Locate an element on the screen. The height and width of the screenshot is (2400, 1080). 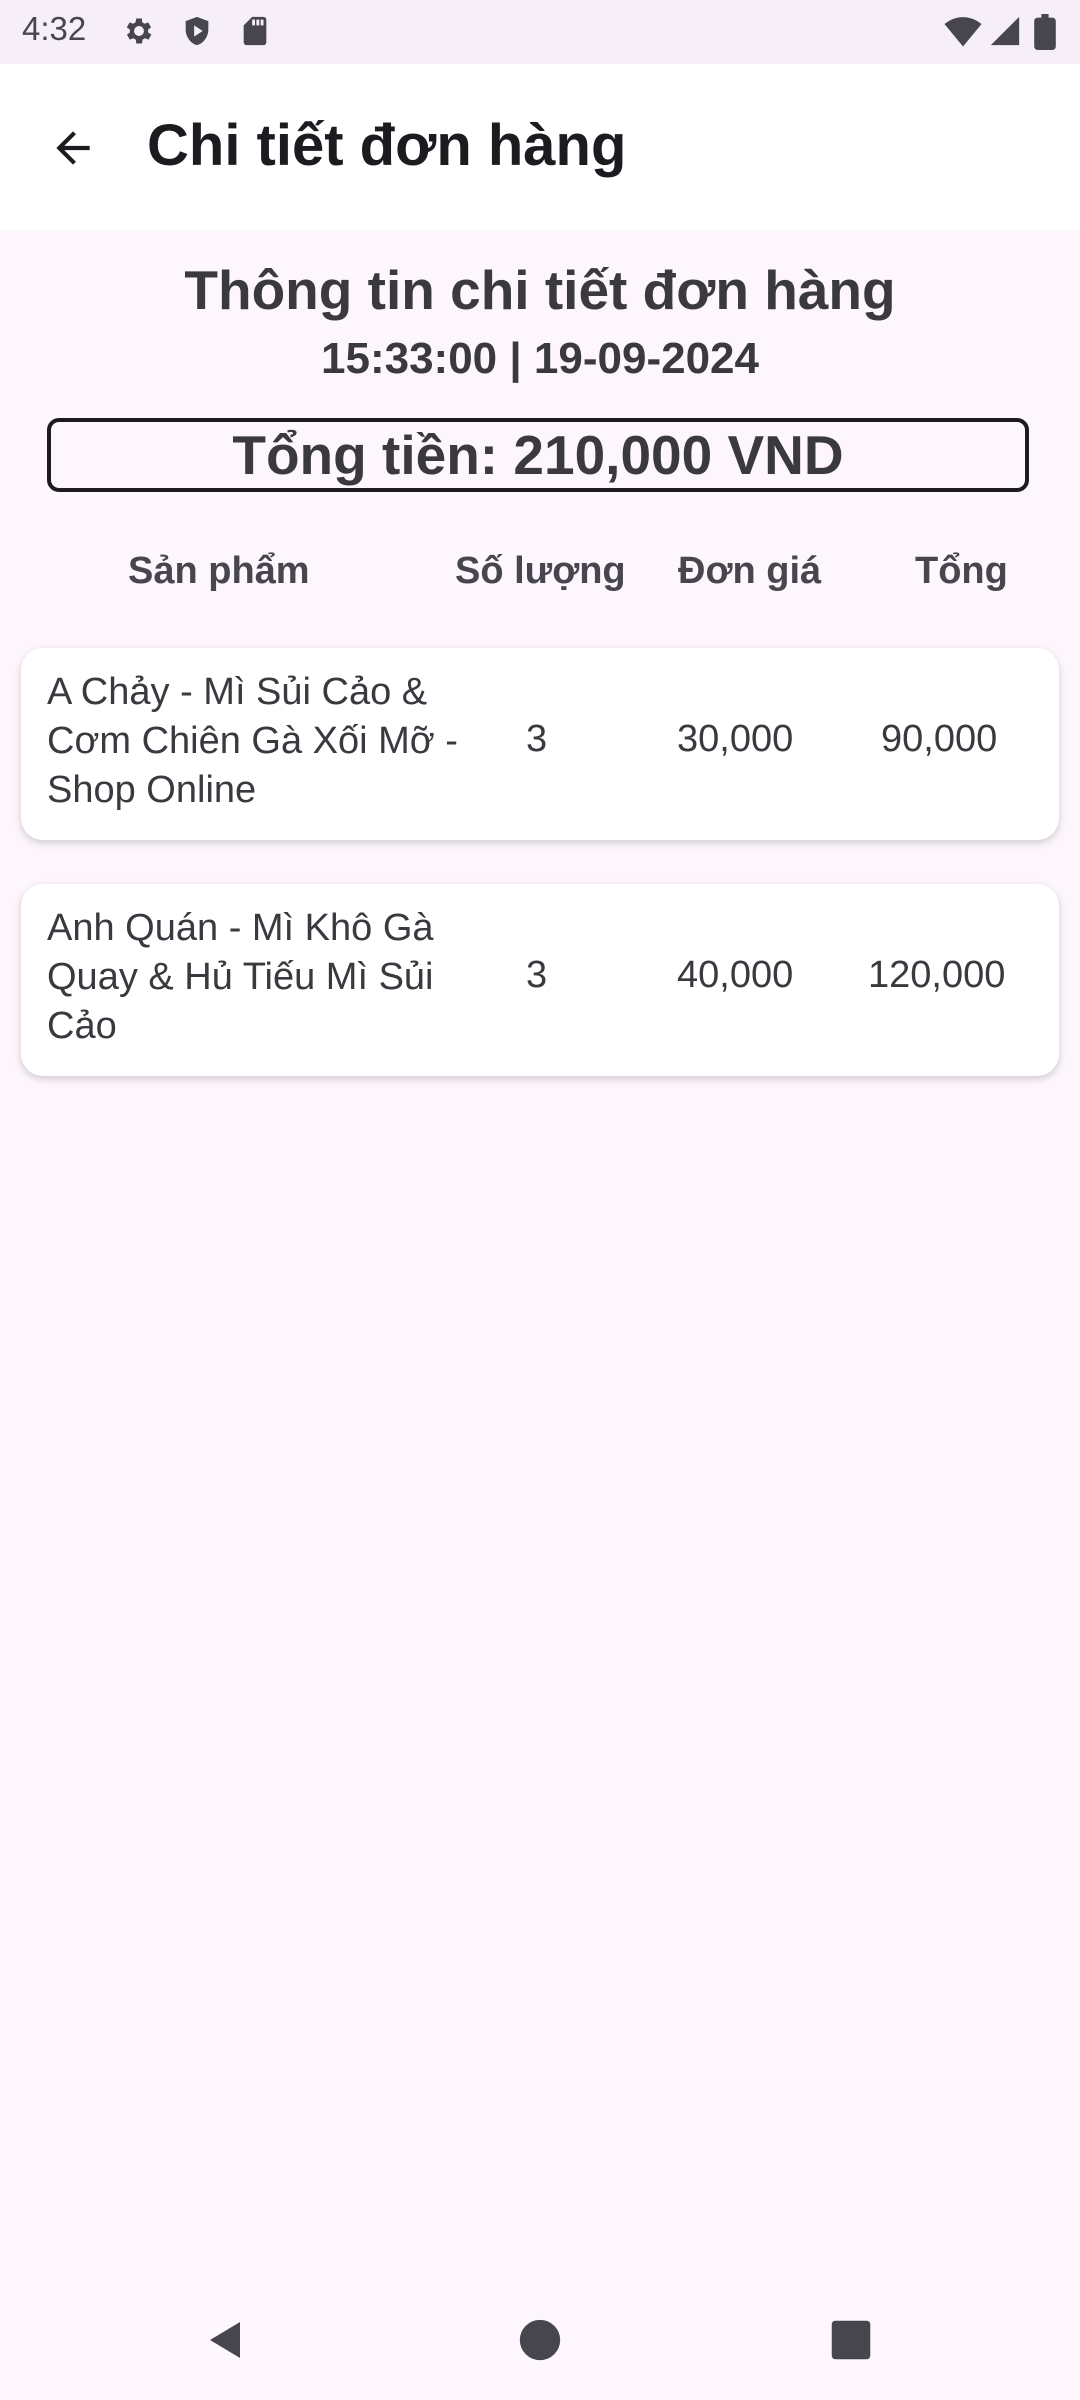
nav-recents-icon is located at coordinates (851, 2342).